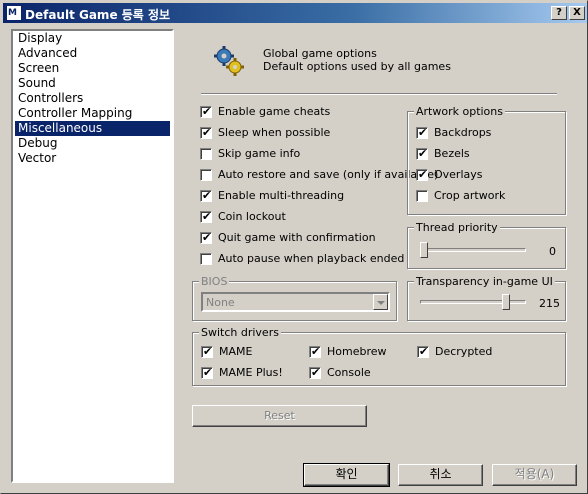 Image resolution: width=588 pixels, height=494 pixels. I want to click on checkbox-label: Auto pause when playback ended, so click(311, 258).